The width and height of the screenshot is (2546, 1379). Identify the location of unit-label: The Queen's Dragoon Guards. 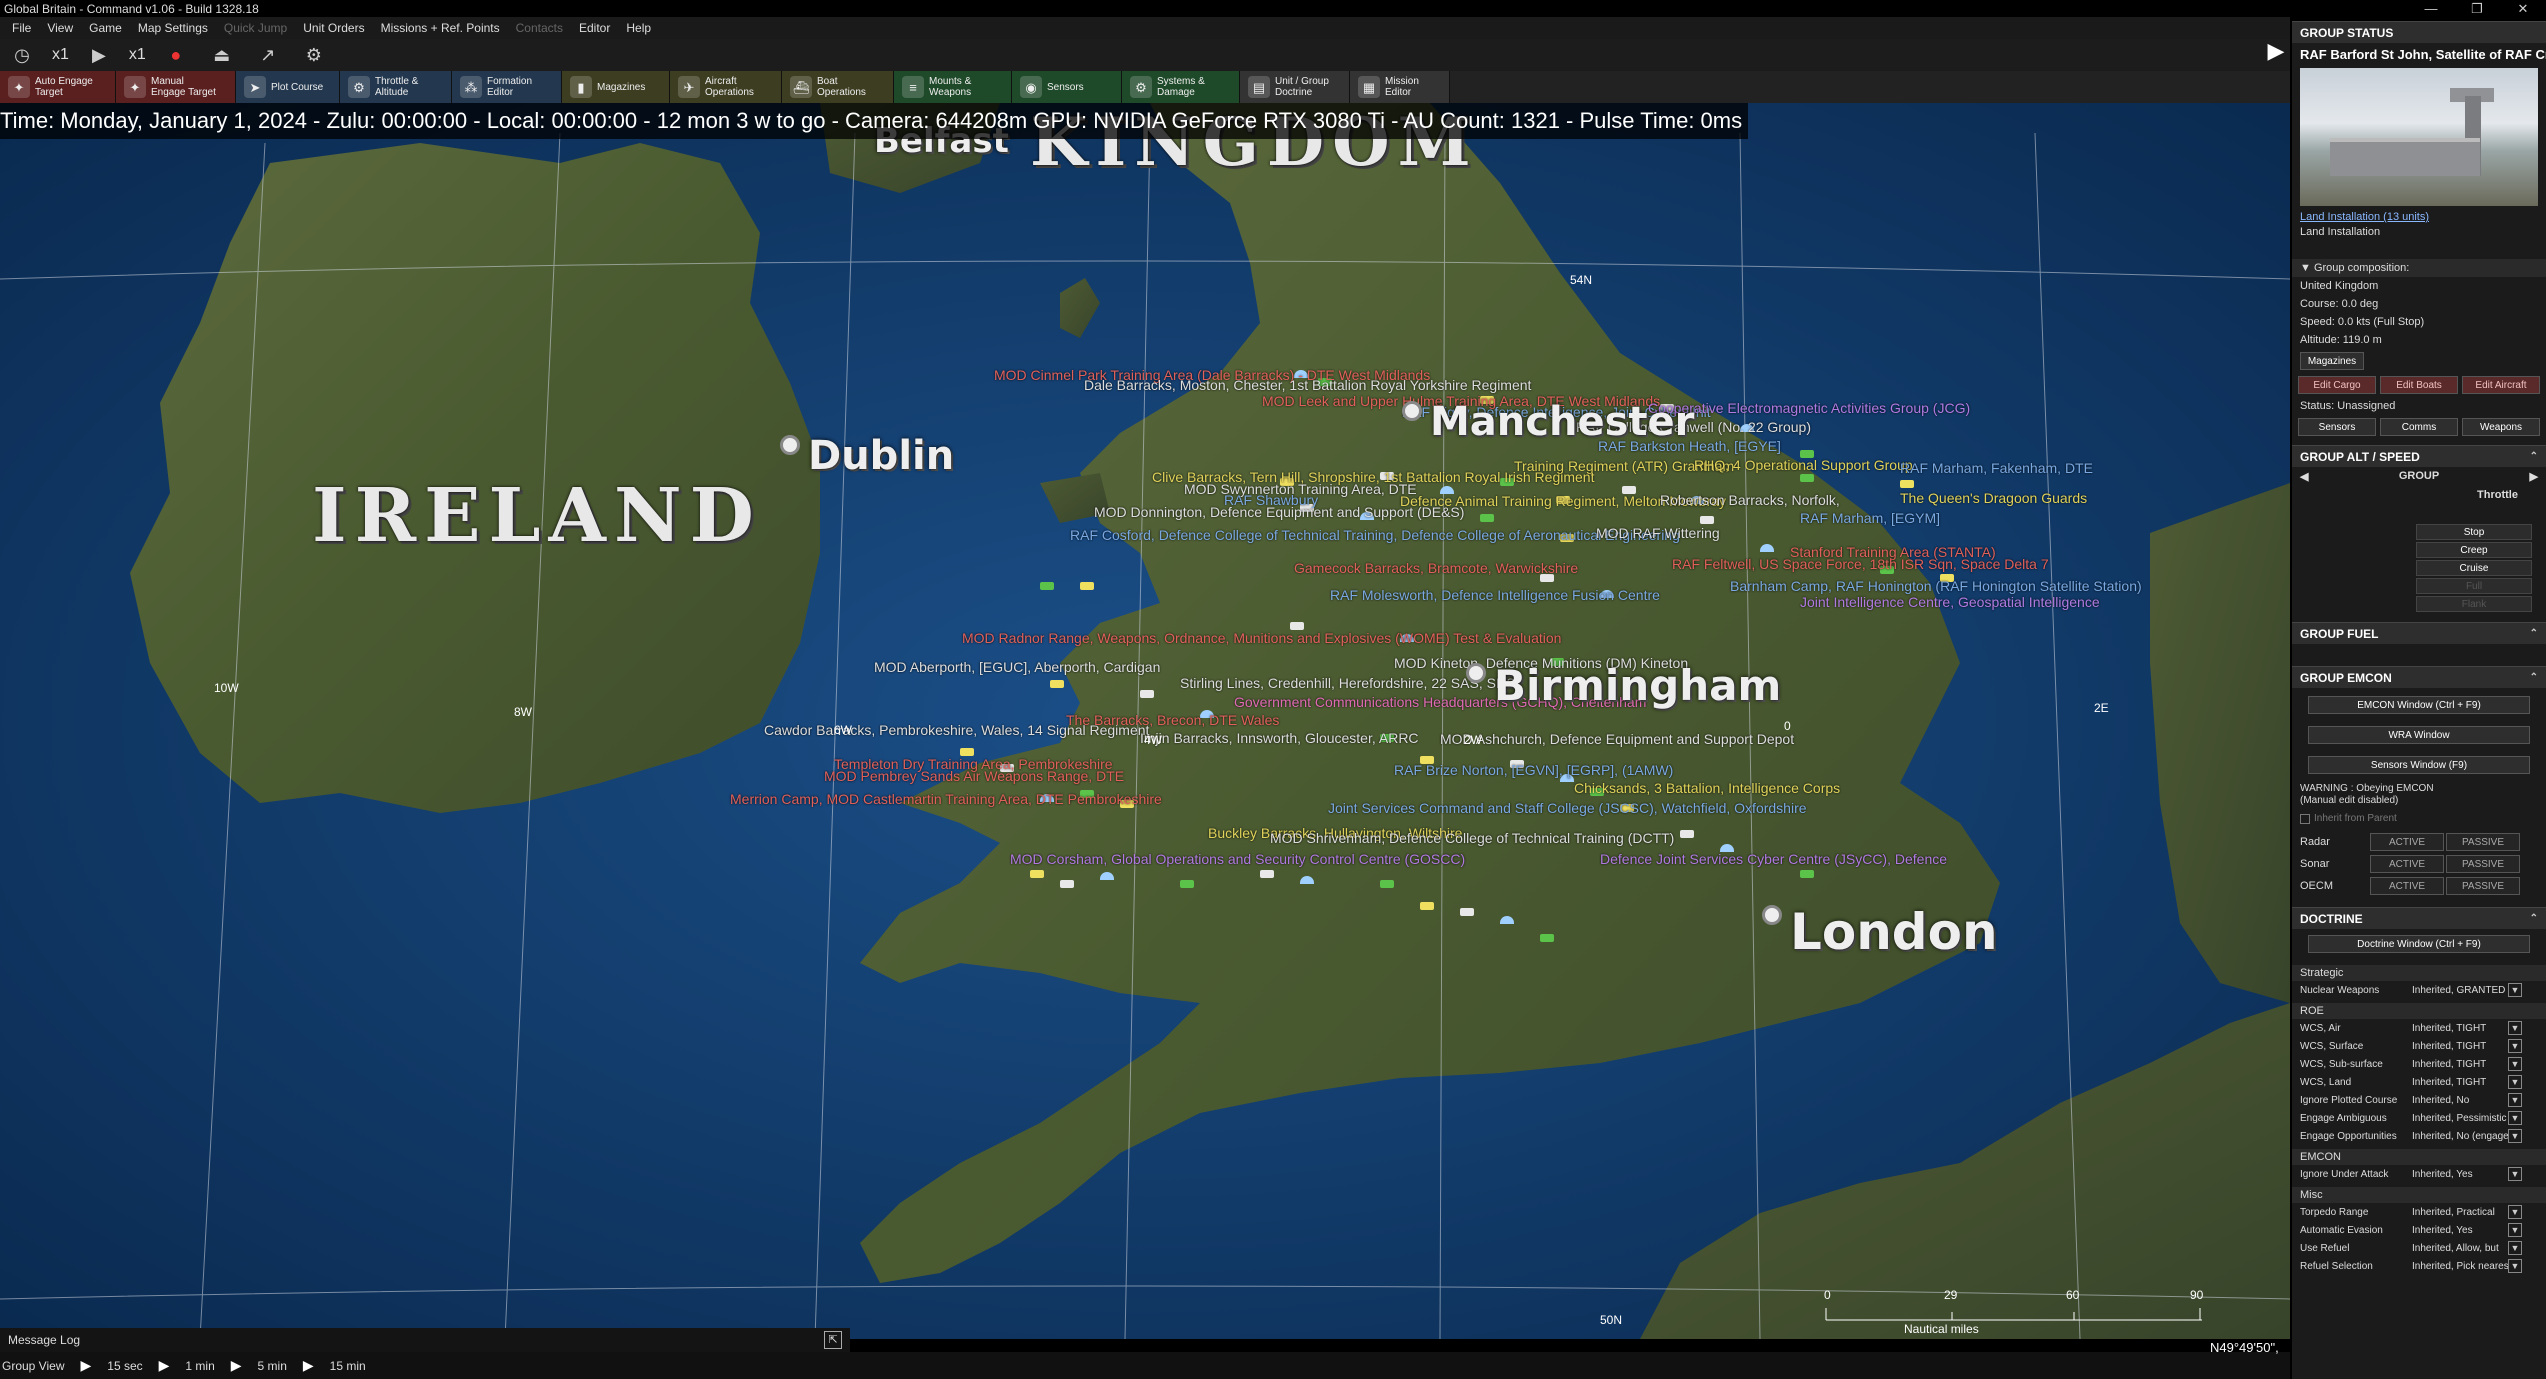
(1993, 498).